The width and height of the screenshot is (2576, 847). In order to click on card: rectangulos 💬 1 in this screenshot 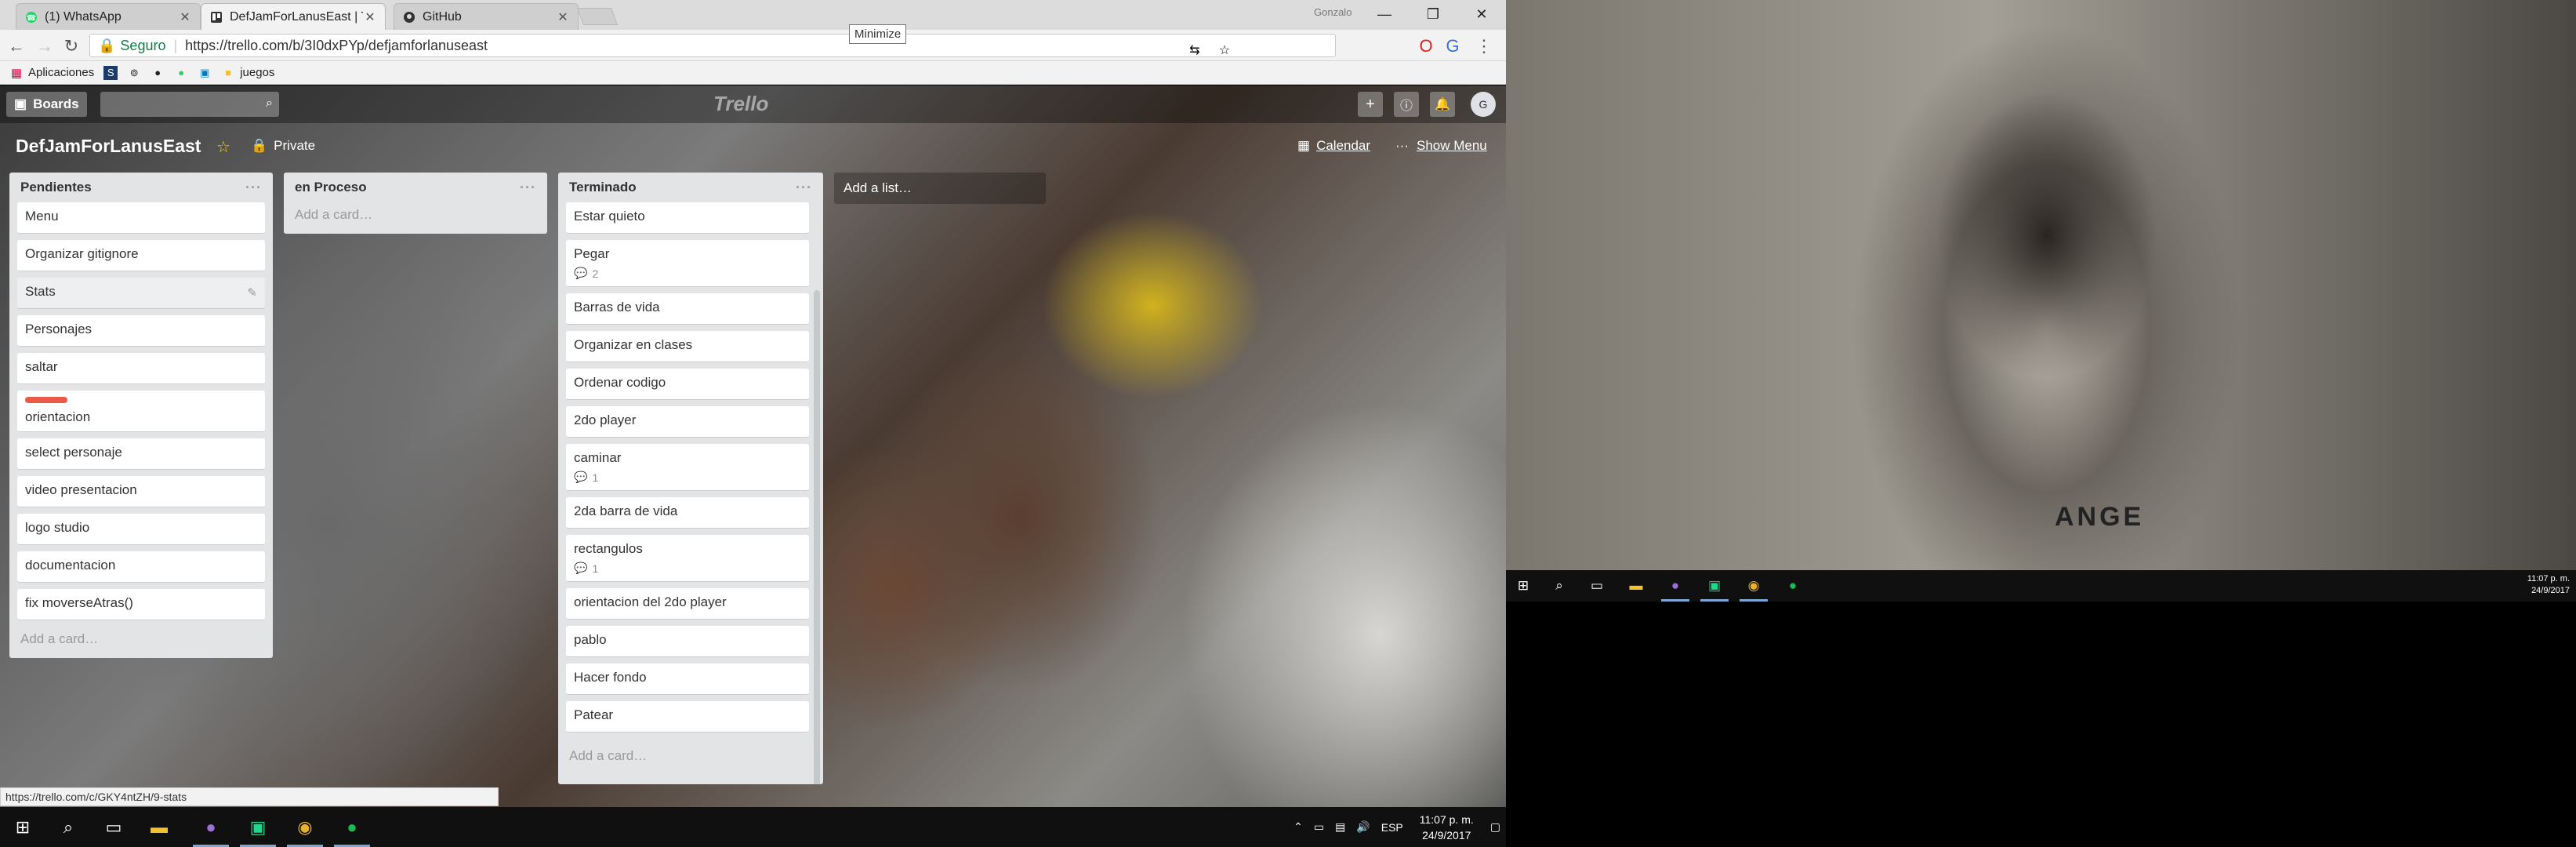, I will do `click(687, 558)`.